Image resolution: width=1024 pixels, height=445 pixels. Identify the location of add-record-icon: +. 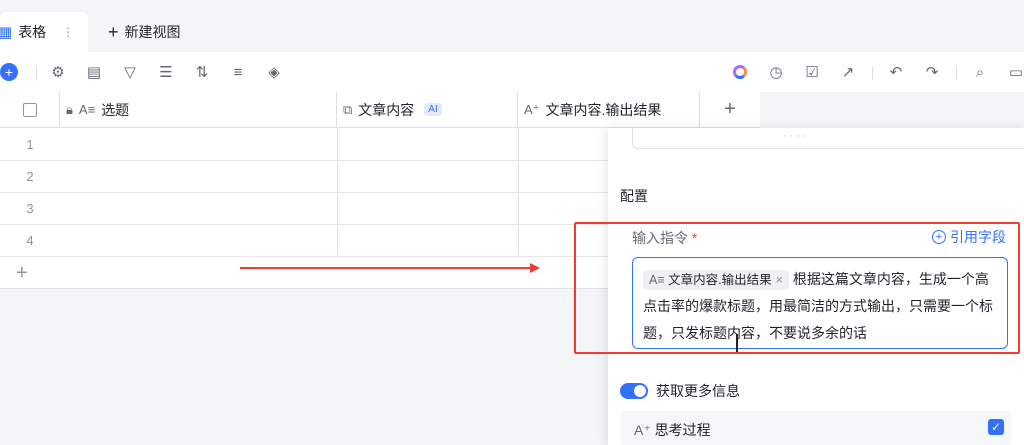
(9, 72).